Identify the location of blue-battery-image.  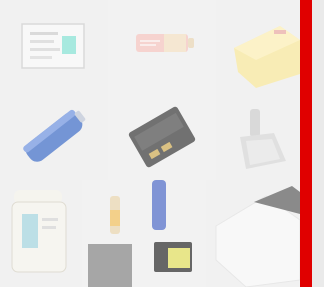
(54, 137).